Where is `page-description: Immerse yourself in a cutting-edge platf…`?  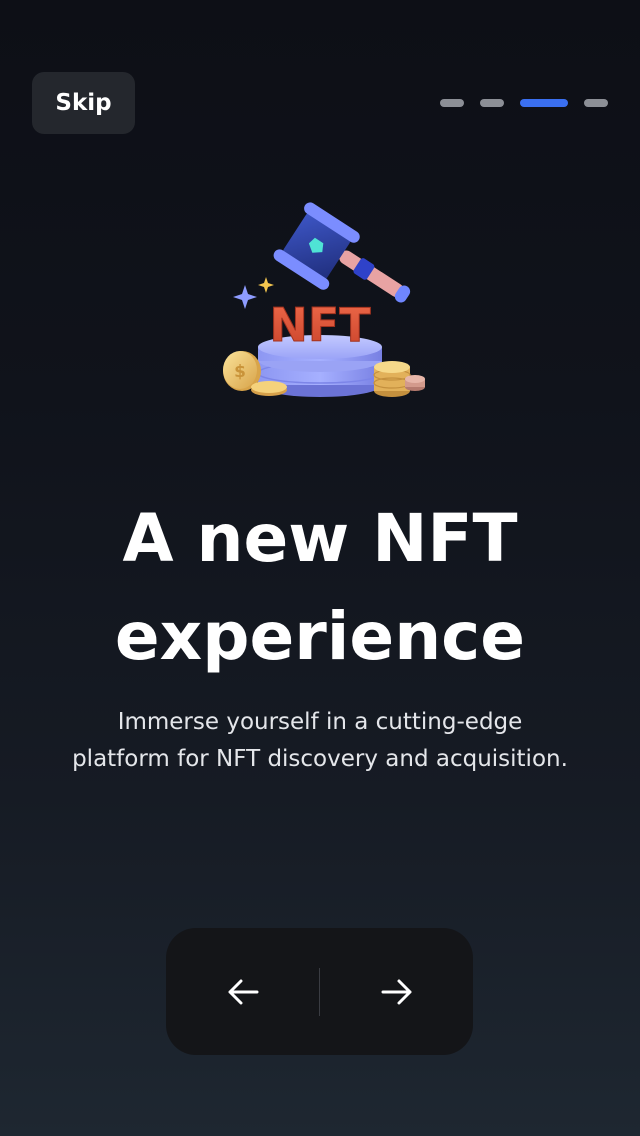
page-description: Immerse yourself in a cutting-edge platf… is located at coordinates (320, 741).